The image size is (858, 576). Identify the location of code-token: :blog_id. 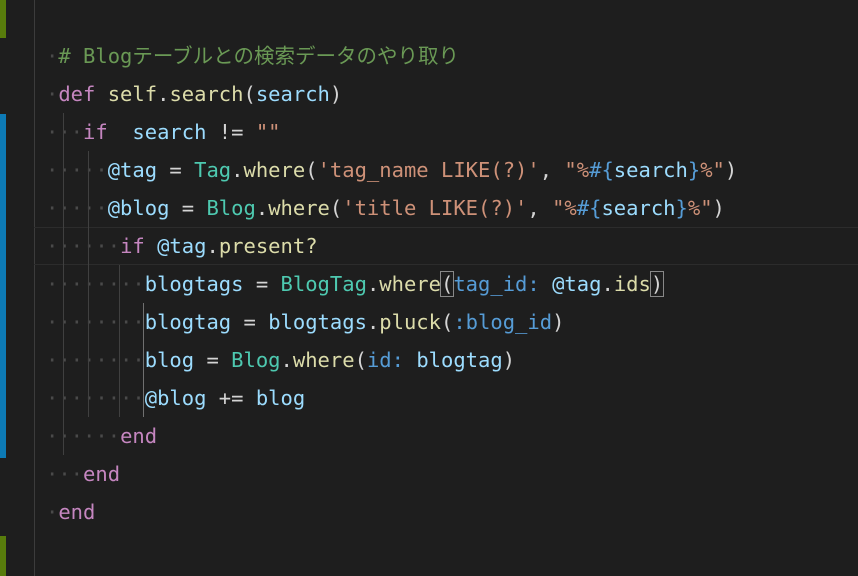
(503, 322).